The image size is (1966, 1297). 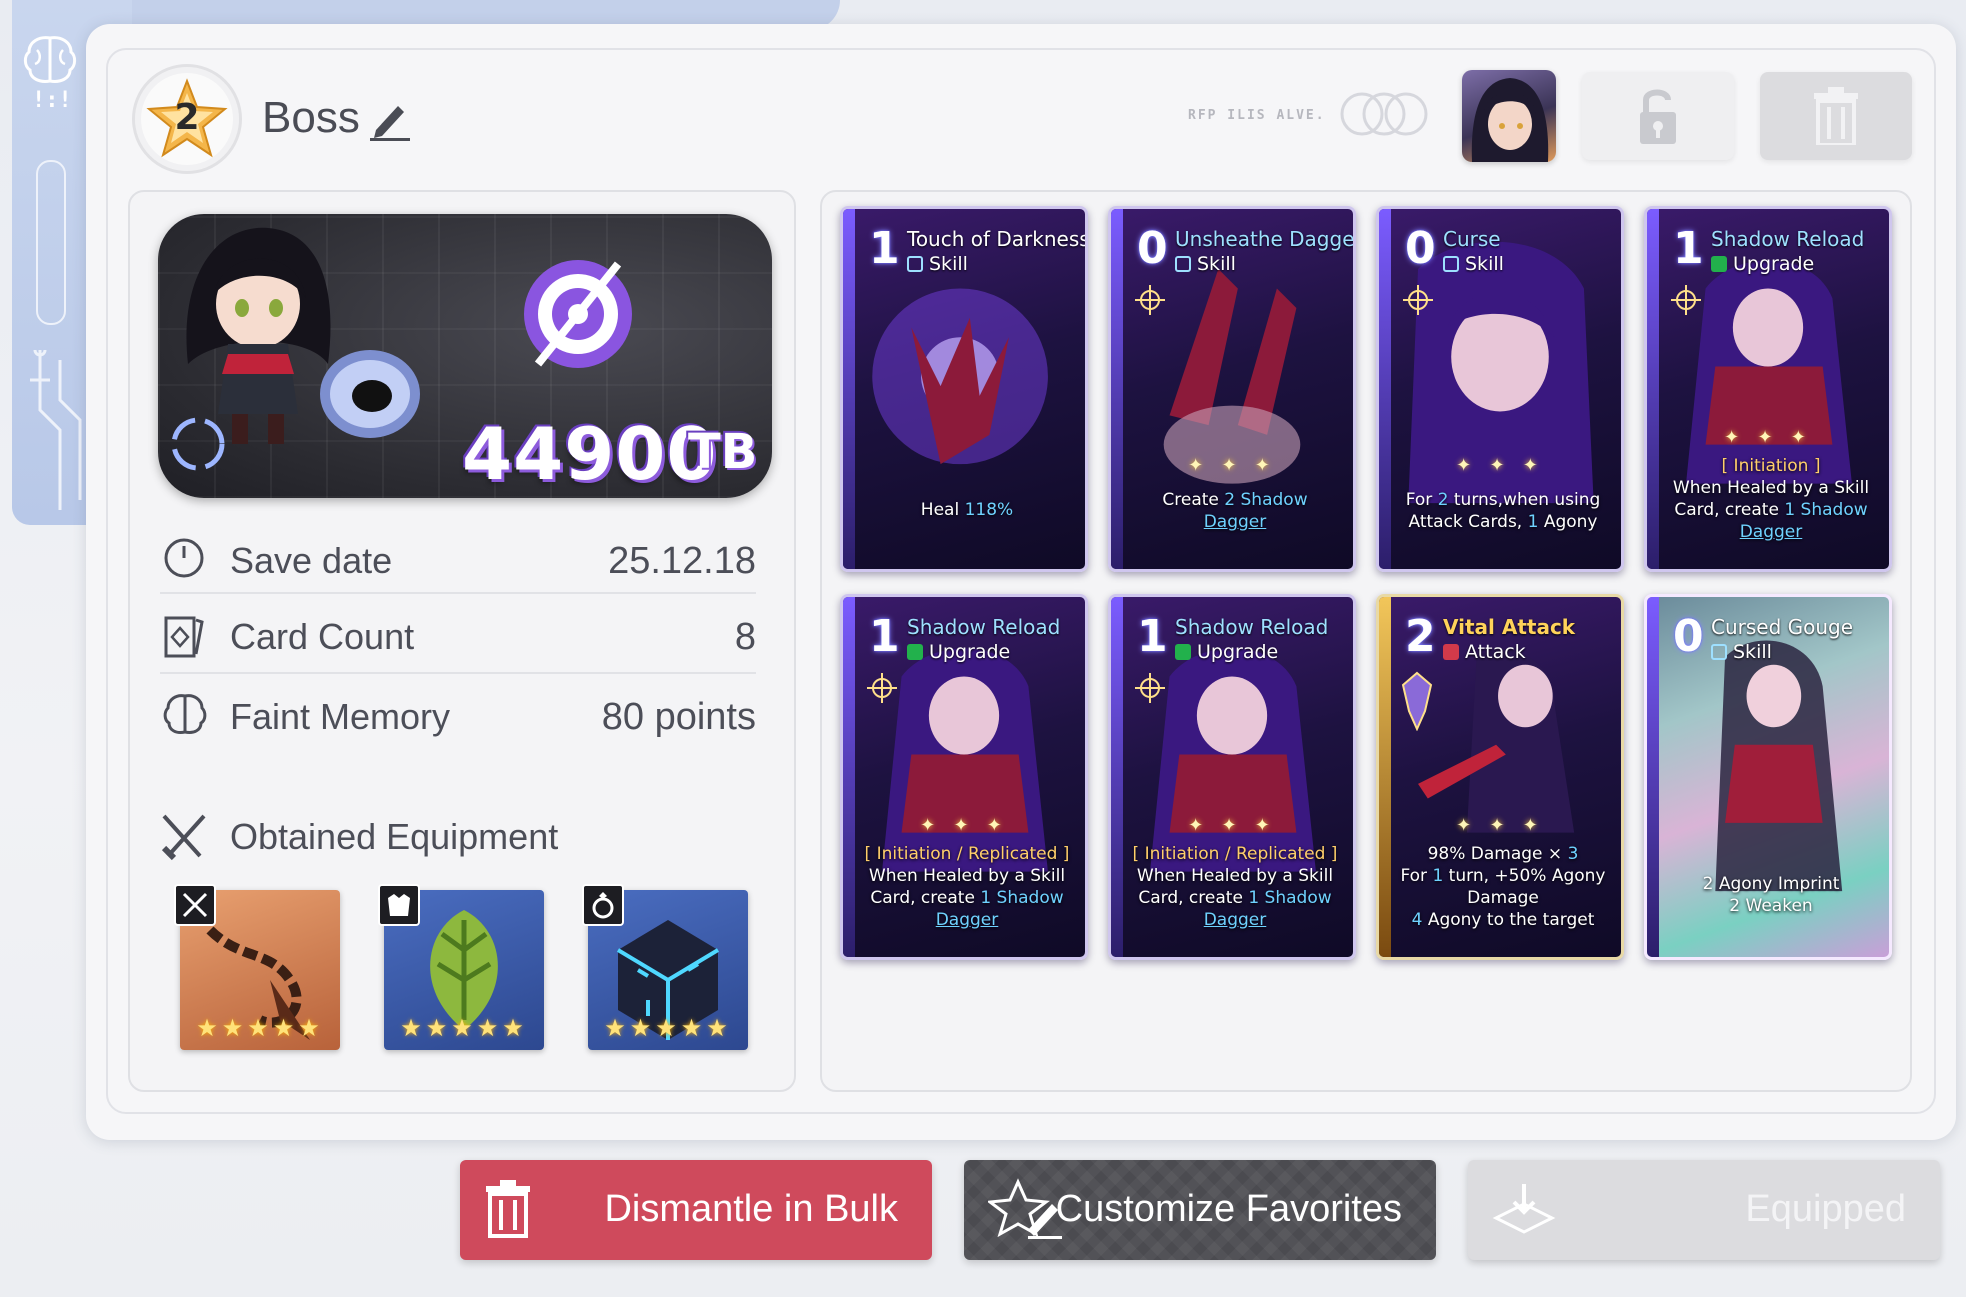 What do you see at coordinates (1509, 116) in the screenshot?
I see `character-portrait-button` at bounding box center [1509, 116].